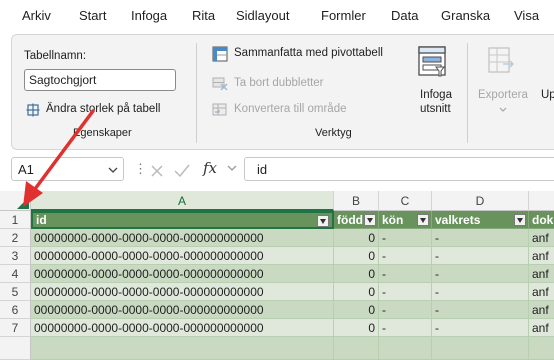  What do you see at coordinates (59, 158) in the screenshot?
I see `annotation-arrow` at bounding box center [59, 158].